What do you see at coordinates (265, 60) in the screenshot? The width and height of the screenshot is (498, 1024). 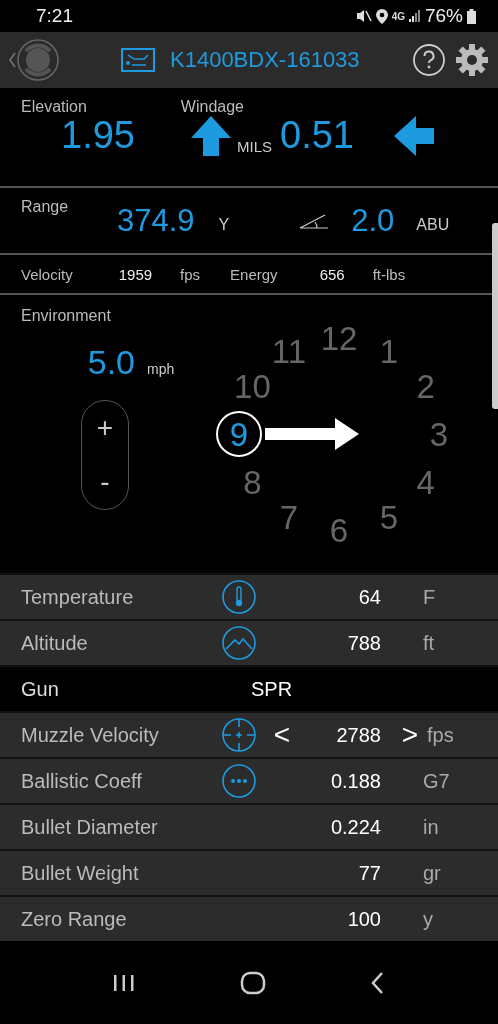 I see `device-name: K1400BDX-161033` at bounding box center [265, 60].